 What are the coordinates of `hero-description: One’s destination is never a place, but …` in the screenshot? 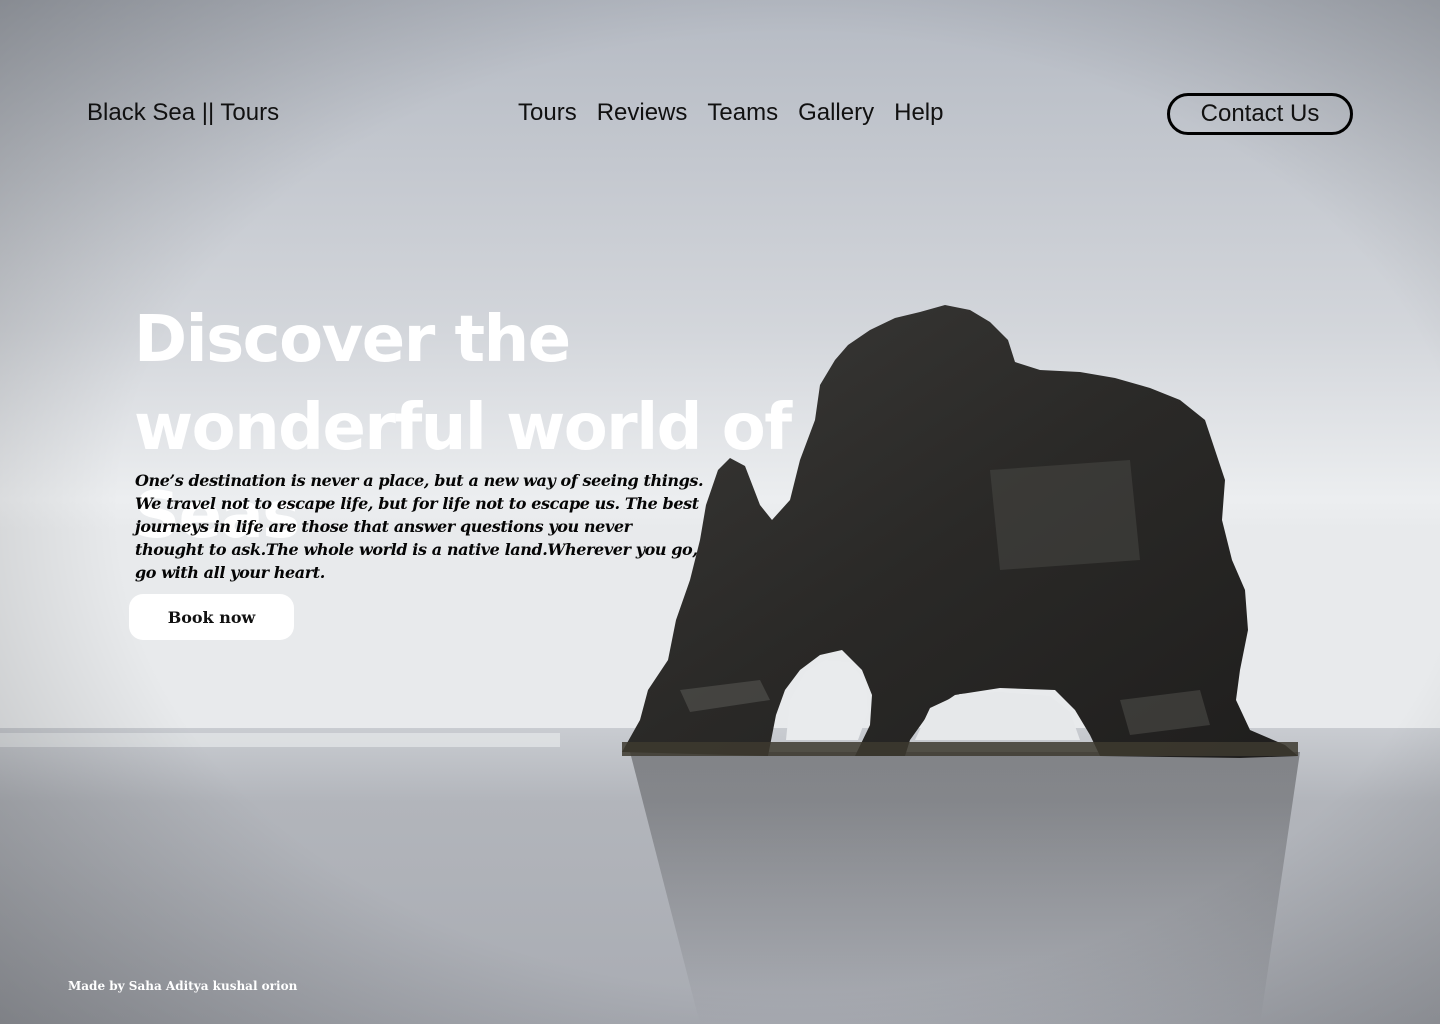 It's located at (419, 526).